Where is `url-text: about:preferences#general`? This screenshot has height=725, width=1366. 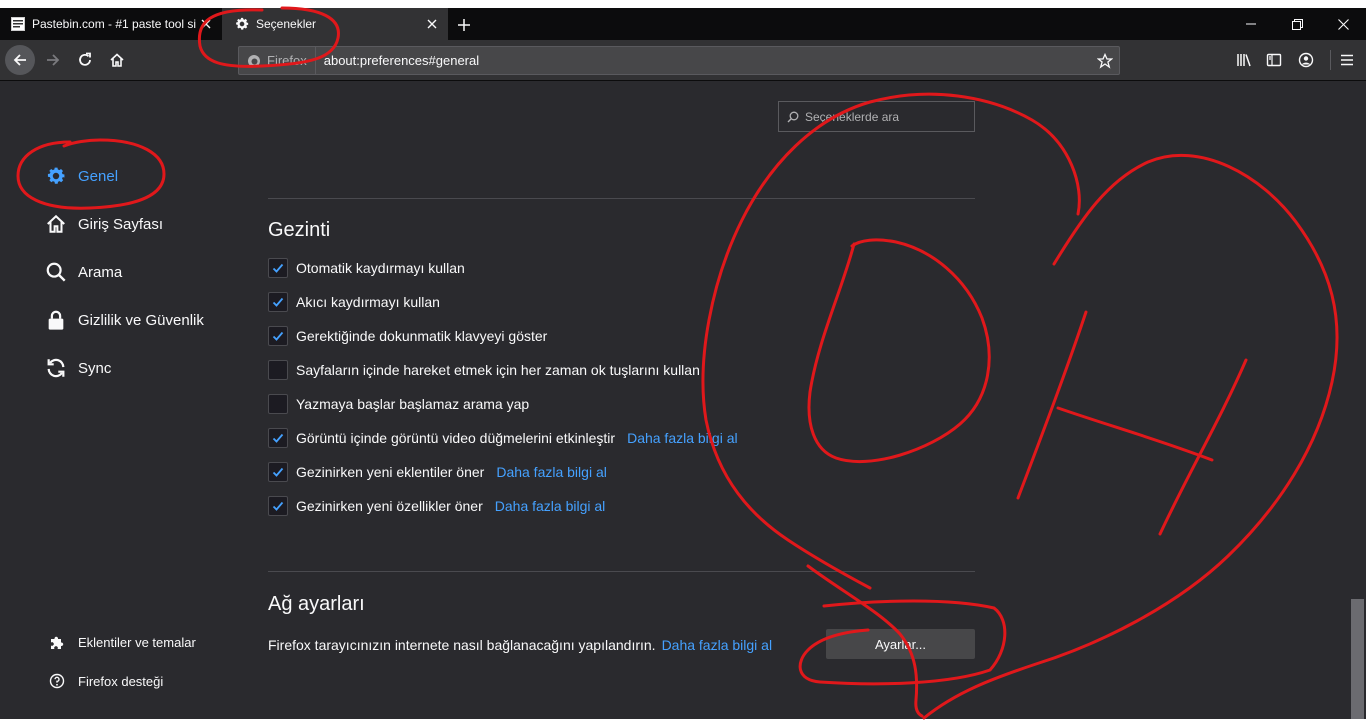 url-text: about:preferences#general is located at coordinates (703, 60).